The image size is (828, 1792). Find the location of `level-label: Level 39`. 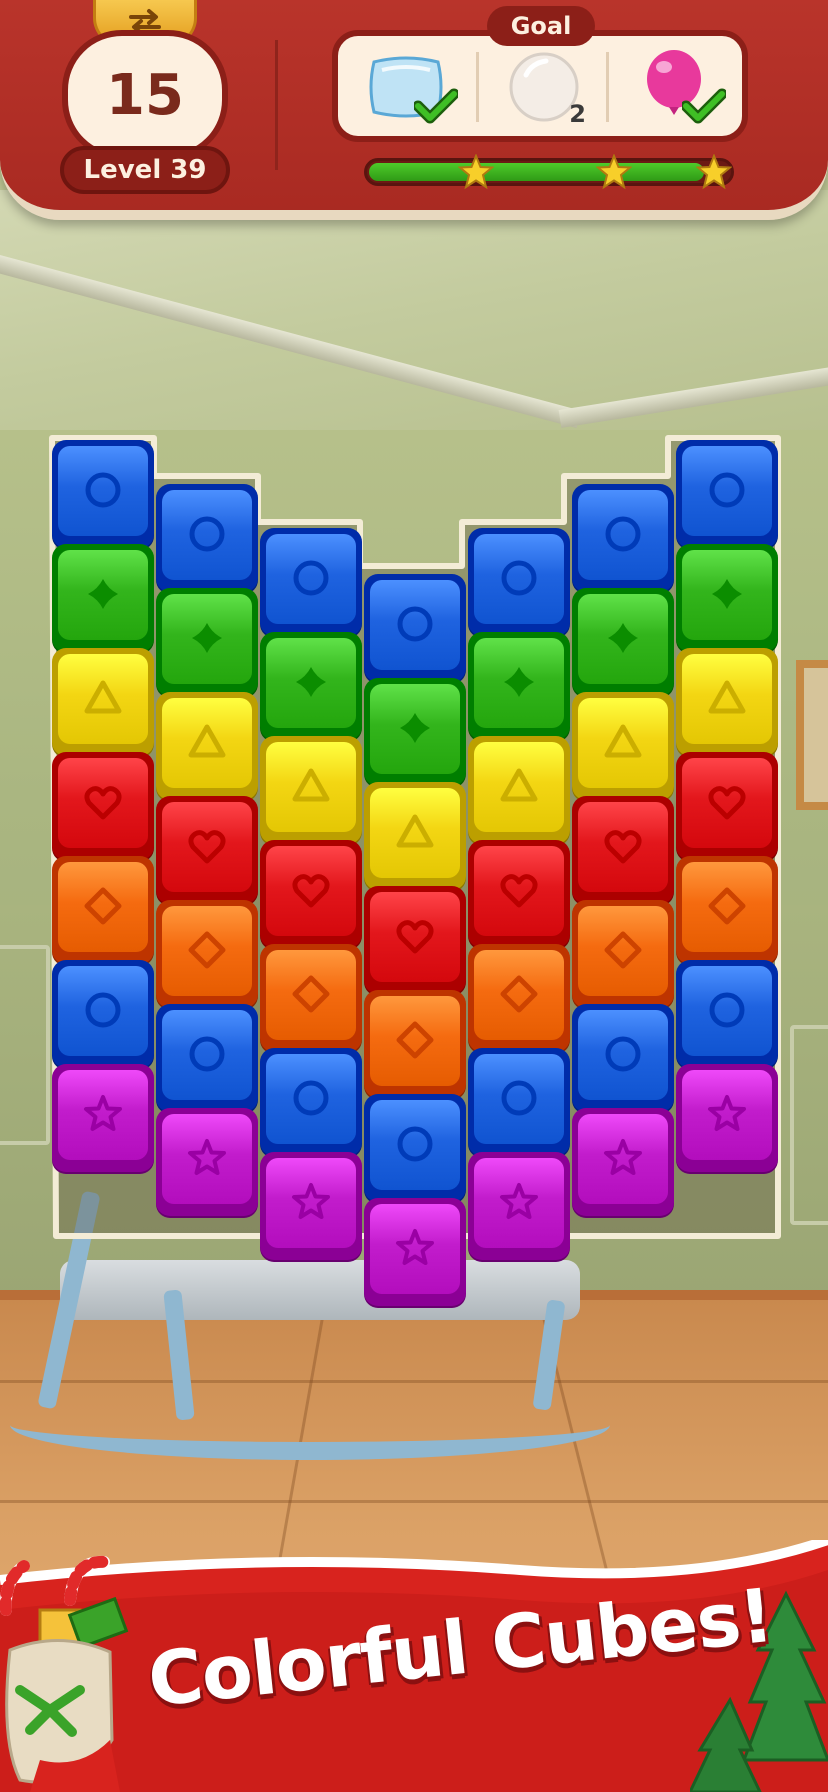

level-label: Level 39 is located at coordinates (145, 170).